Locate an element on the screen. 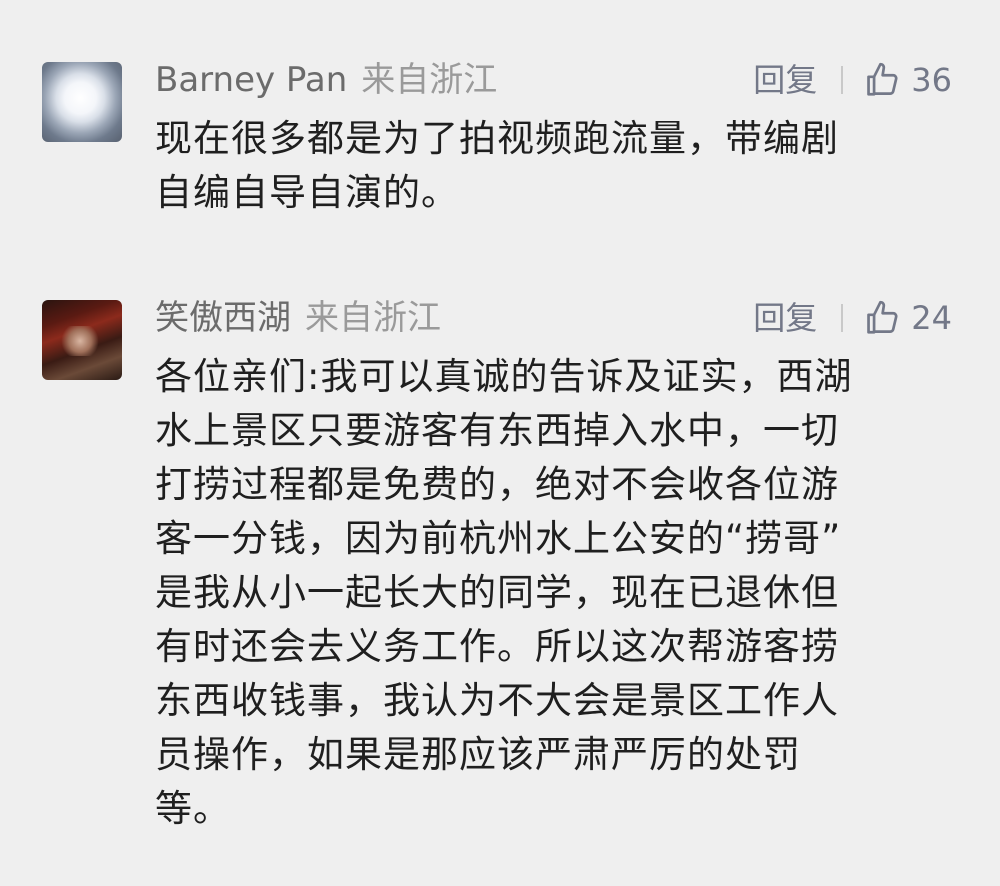  comment-text-line: 有时还会去义务工作。所以这次帮游客捞 is located at coordinates (497, 646).